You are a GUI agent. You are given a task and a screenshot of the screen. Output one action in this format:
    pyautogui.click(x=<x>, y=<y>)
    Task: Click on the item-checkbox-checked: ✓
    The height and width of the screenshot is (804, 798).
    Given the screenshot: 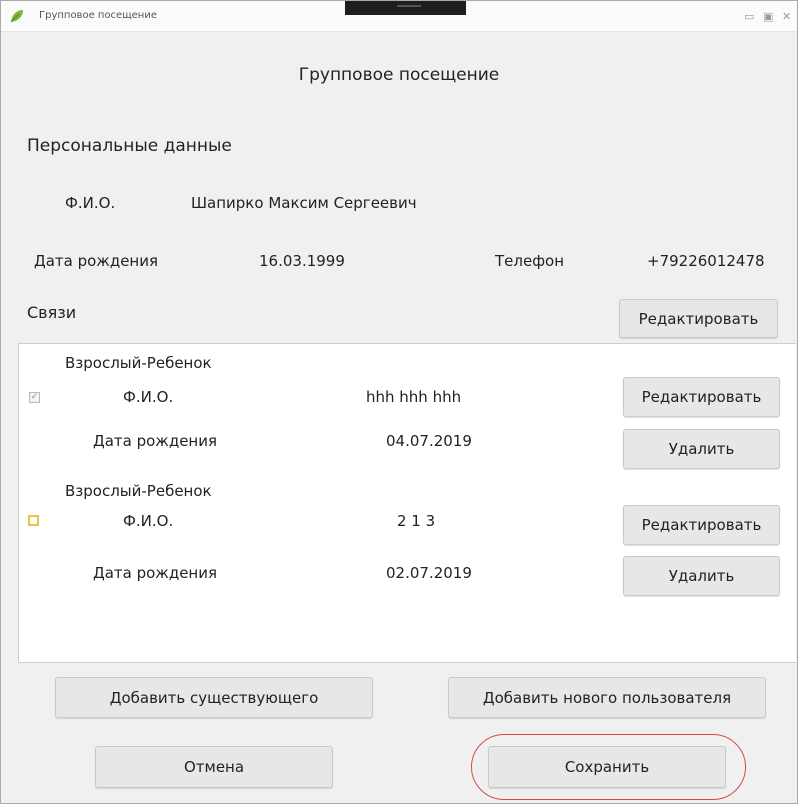 What is the action you would take?
    pyautogui.click(x=34, y=397)
    